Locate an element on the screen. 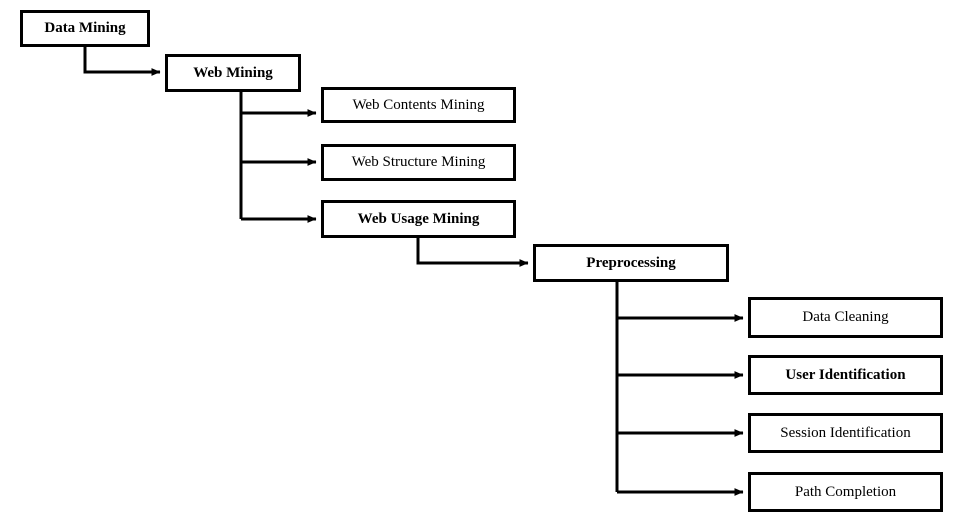  node-label-web-usage-mining: Web Usage Mining is located at coordinates (418, 218).